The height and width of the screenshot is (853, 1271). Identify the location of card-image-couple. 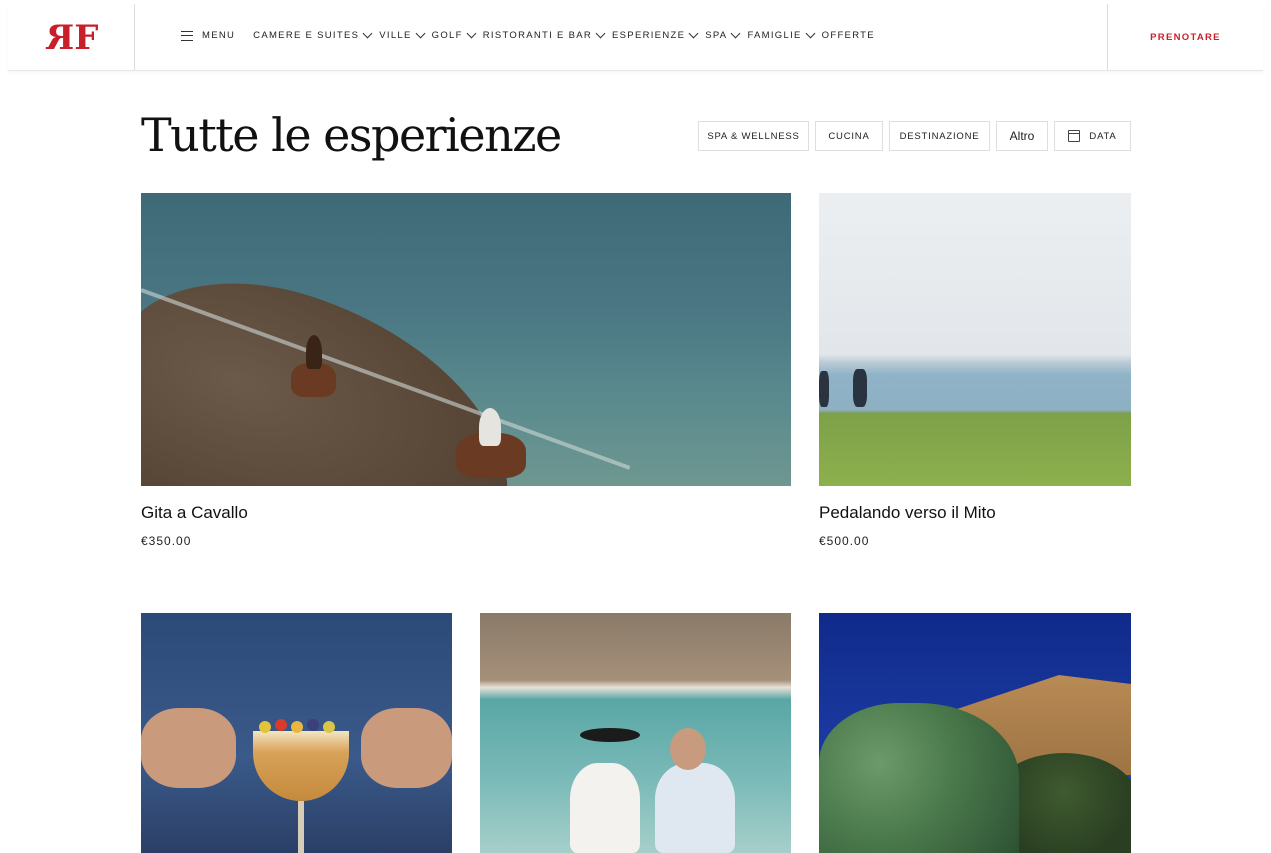
(635, 733).